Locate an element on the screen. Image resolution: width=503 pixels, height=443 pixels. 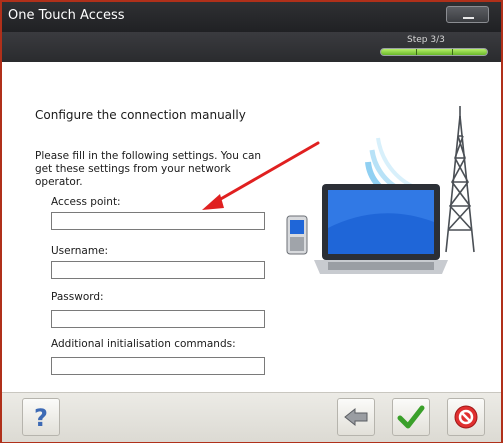
back-button is located at coordinates (356, 417).